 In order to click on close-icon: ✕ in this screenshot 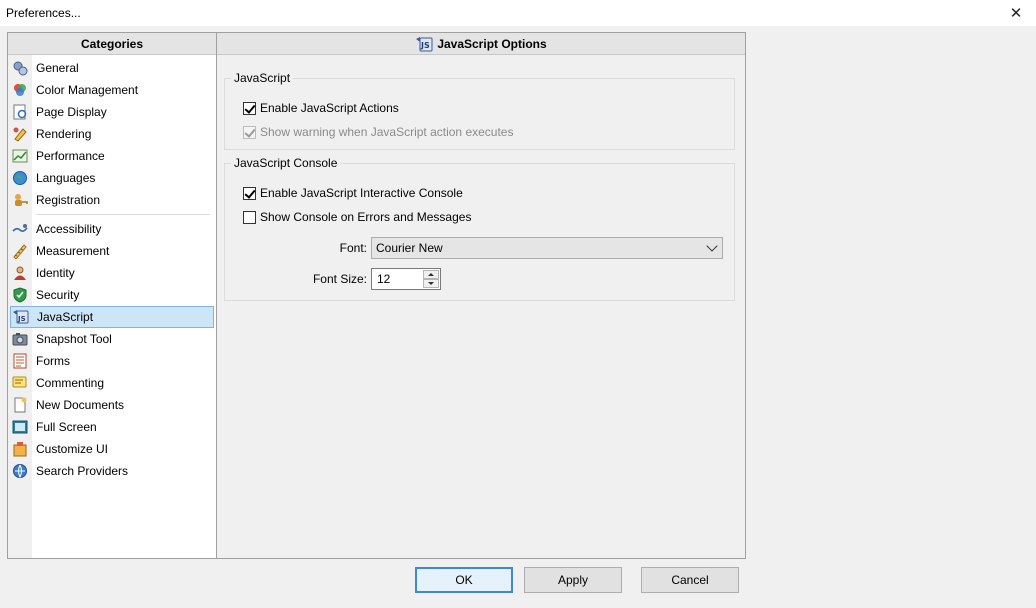, I will do `click(1016, 13)`.